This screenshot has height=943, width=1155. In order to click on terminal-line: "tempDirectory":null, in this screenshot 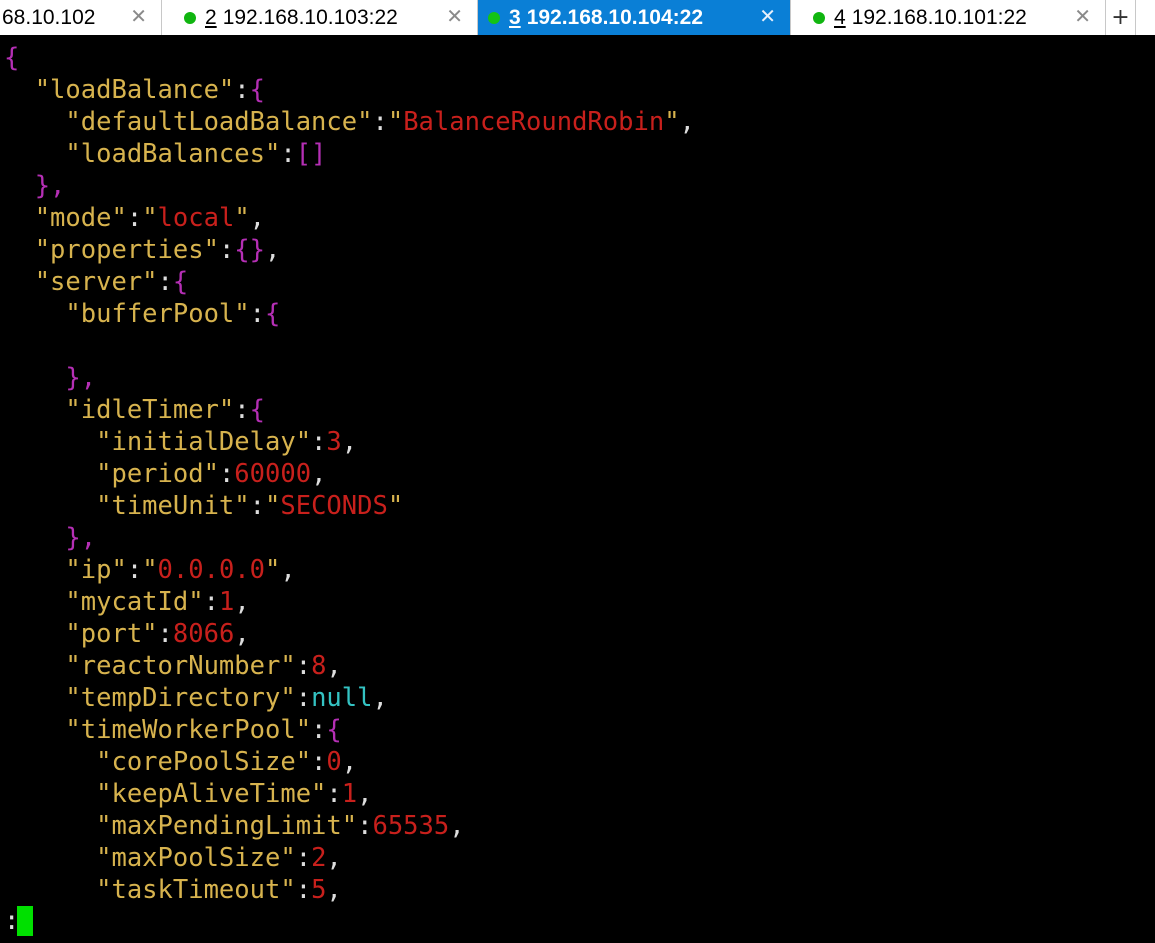, I will do `click(577, 698)`.